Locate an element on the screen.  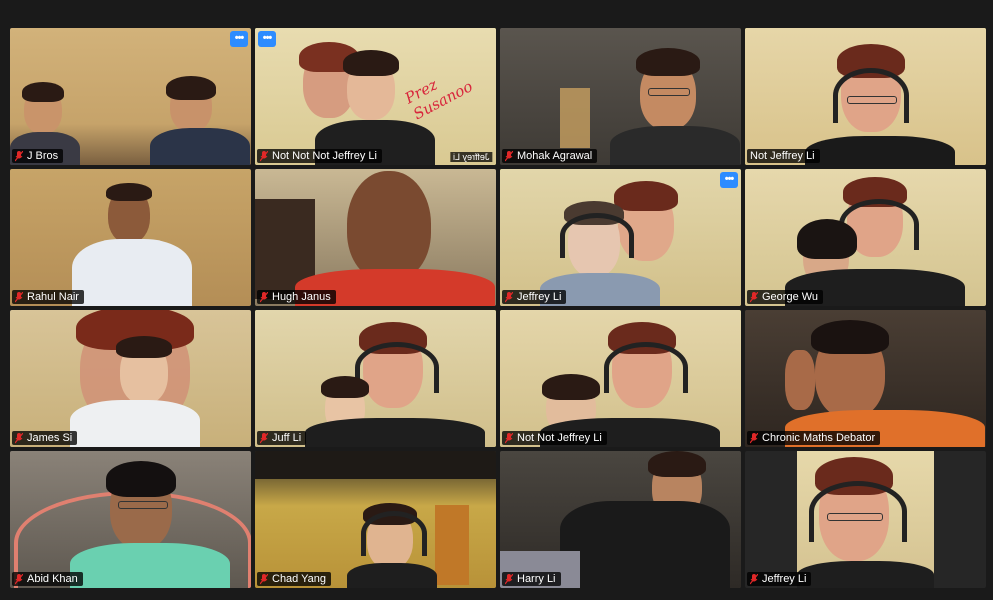
participant-name: Hugh Janus is located at coordinates (301, 297).